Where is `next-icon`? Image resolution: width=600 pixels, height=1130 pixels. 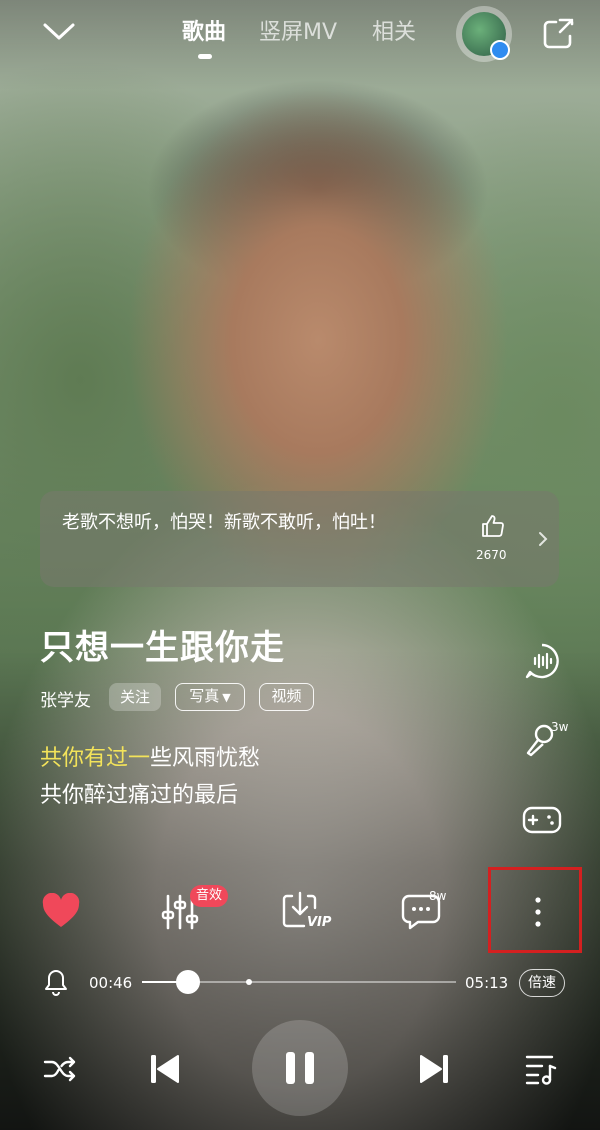
next-icon is located at coordinates (434, 1069).